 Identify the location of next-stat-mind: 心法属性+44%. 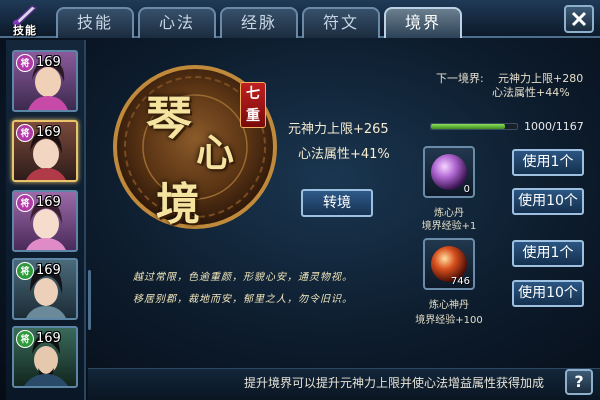
(531, 92).